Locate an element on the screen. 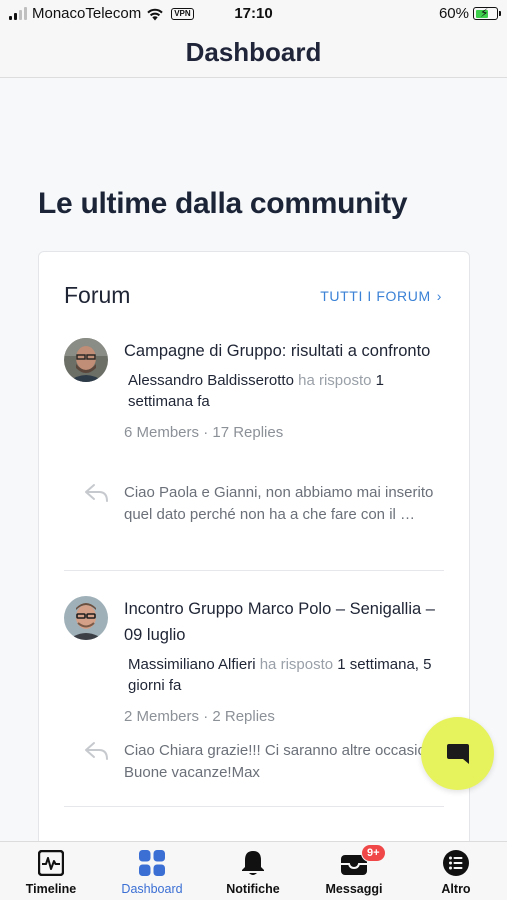 This screenshot has height=900, width=507. forum-card-title: Forum is located at coordinates (97, 295).